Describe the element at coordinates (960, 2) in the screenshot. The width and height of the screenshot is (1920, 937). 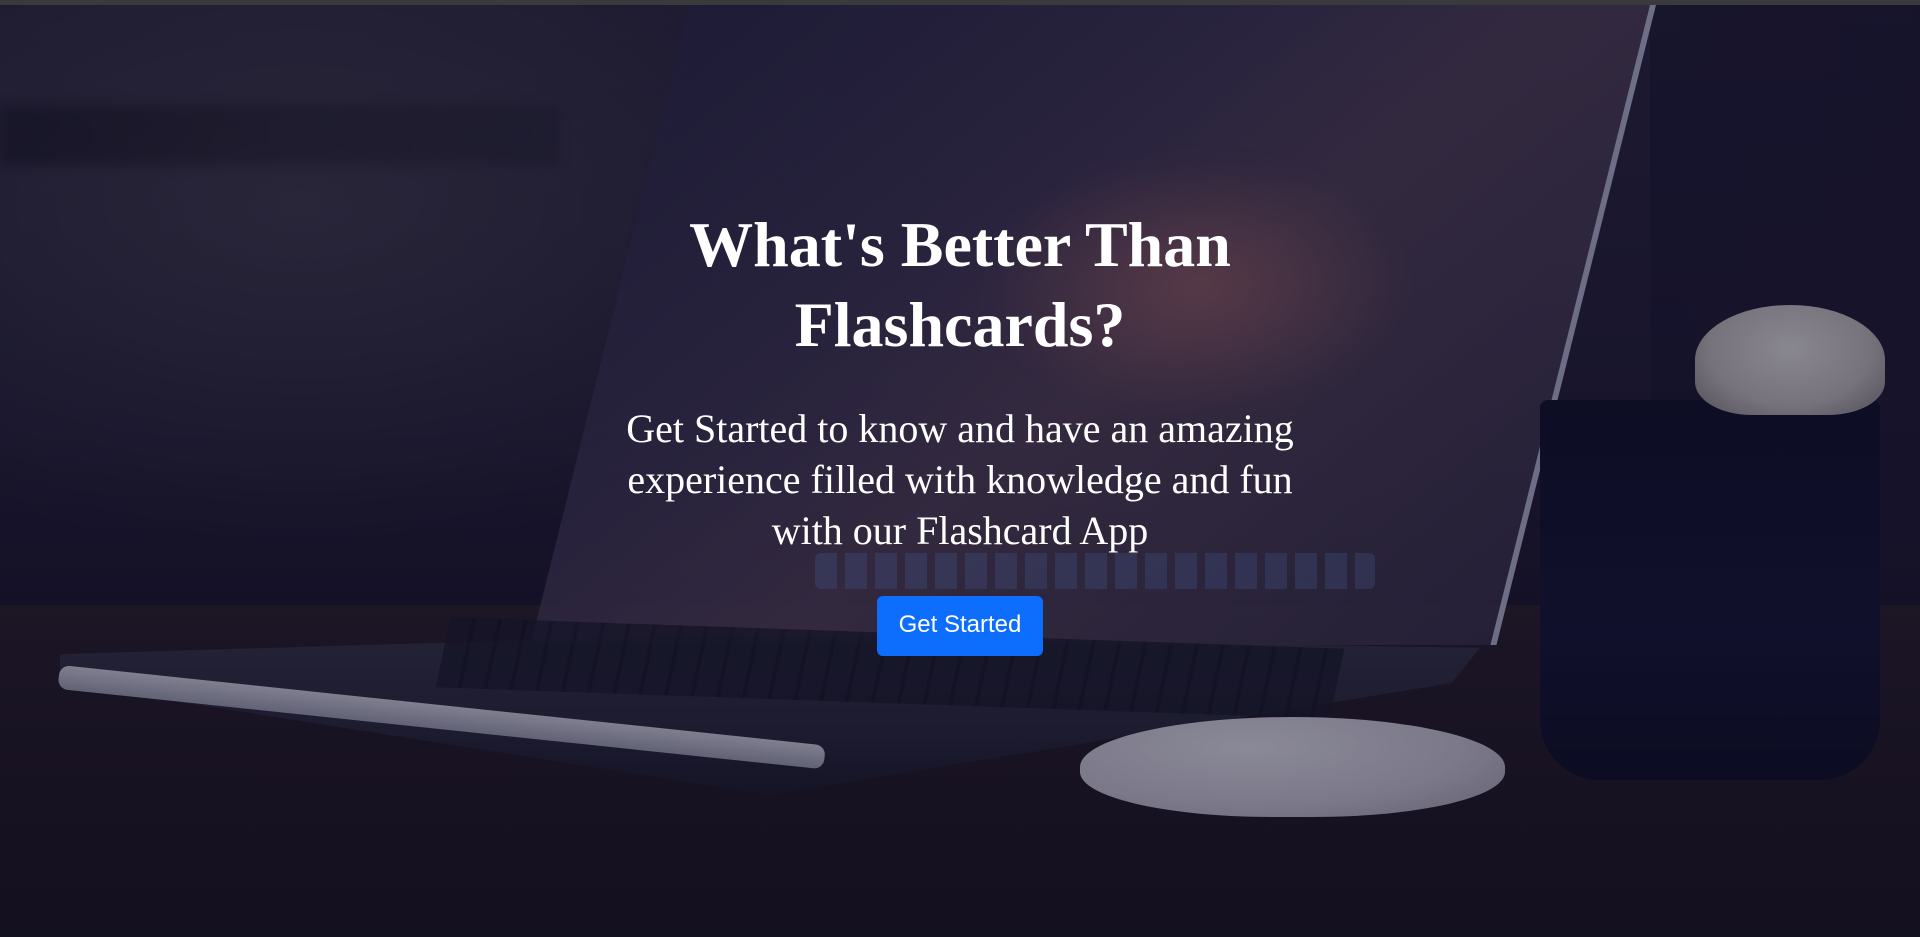
I see `browser-top-bar` at that location.